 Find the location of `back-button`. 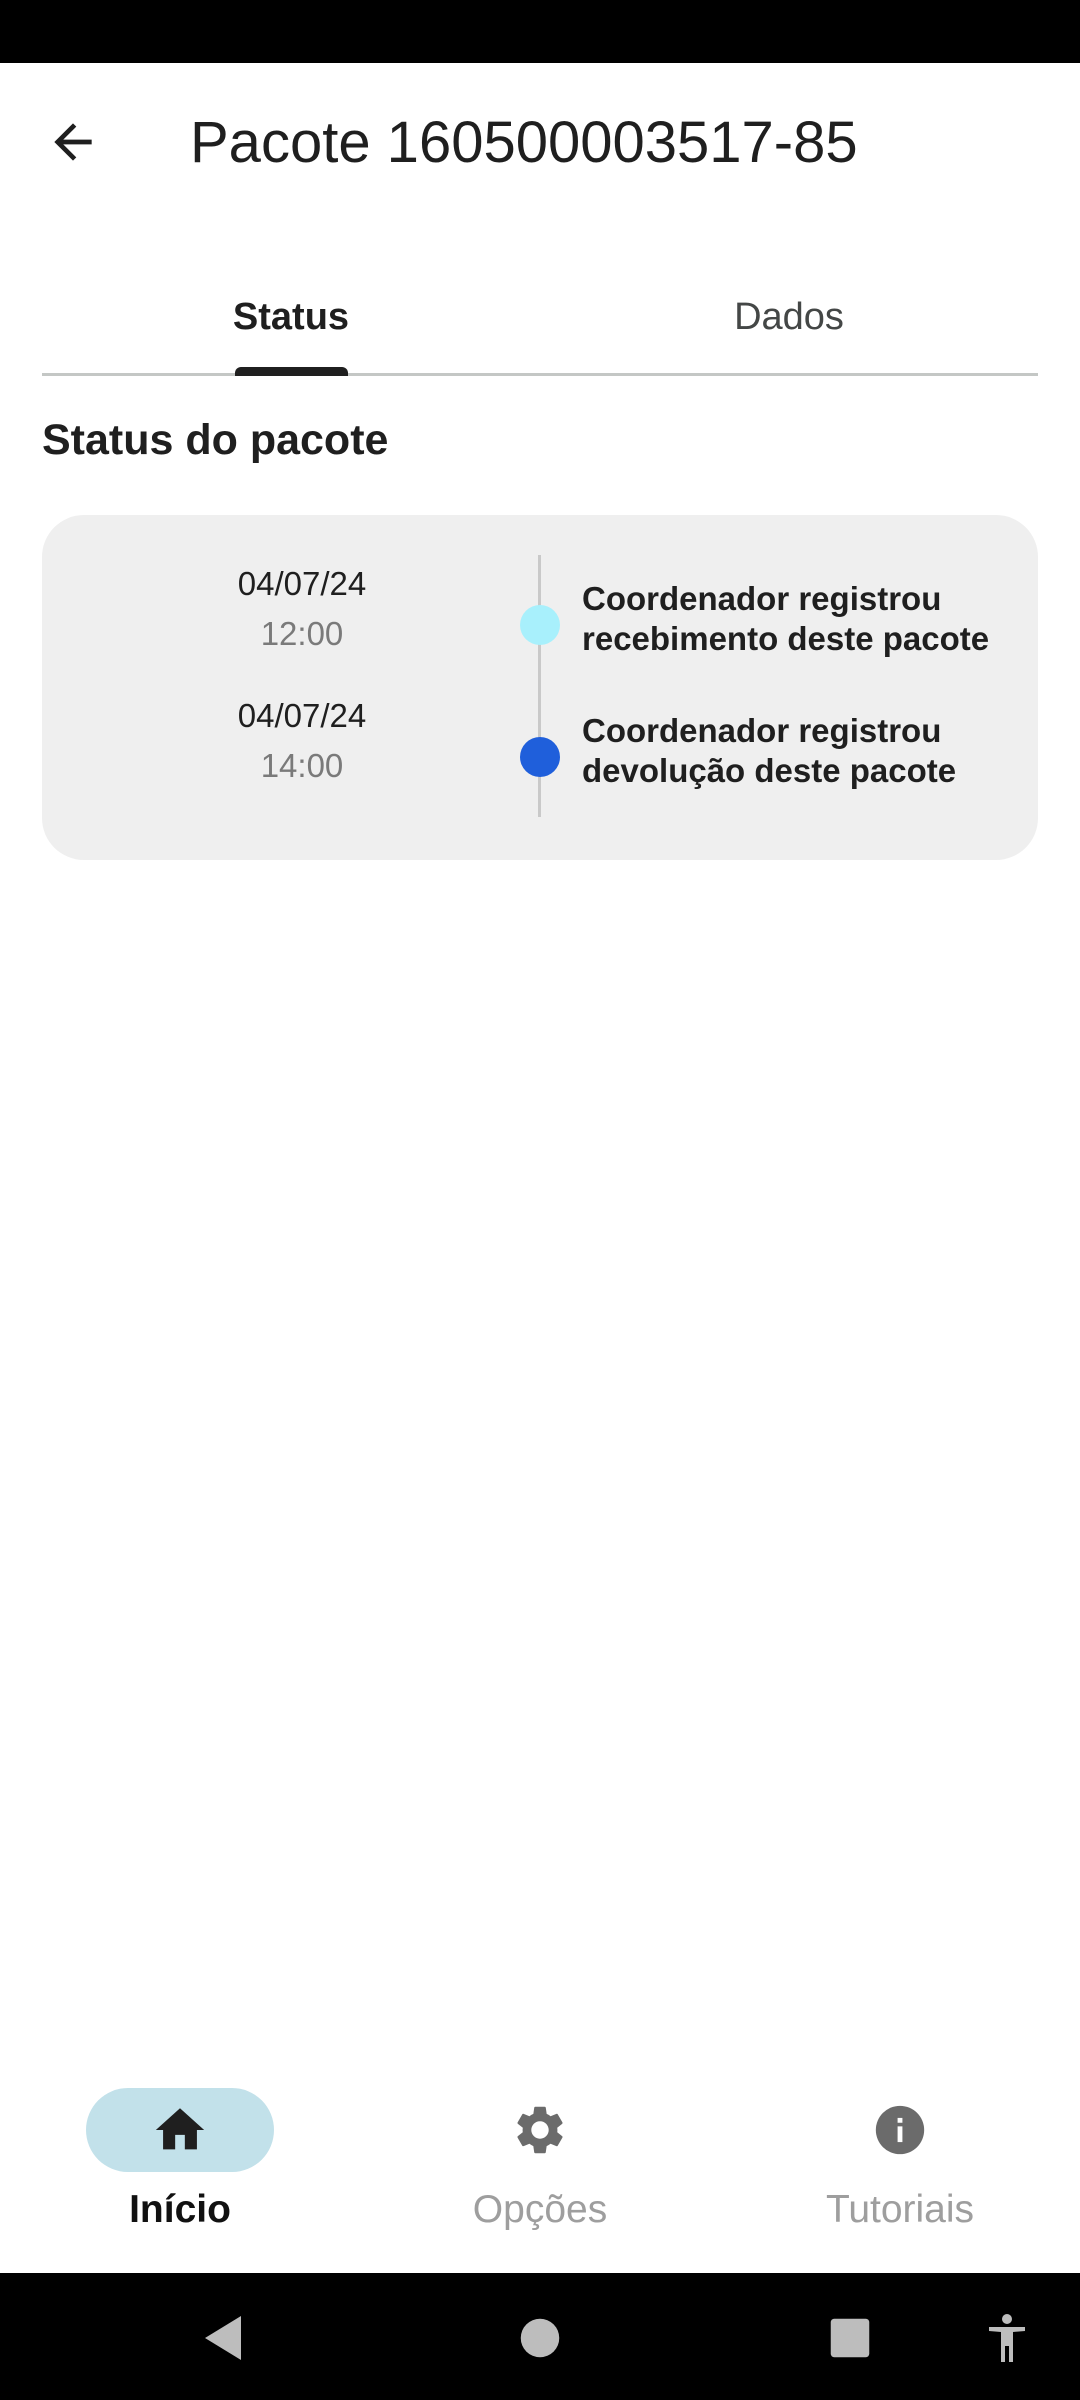

back-button is located at coordinates (73, 142).